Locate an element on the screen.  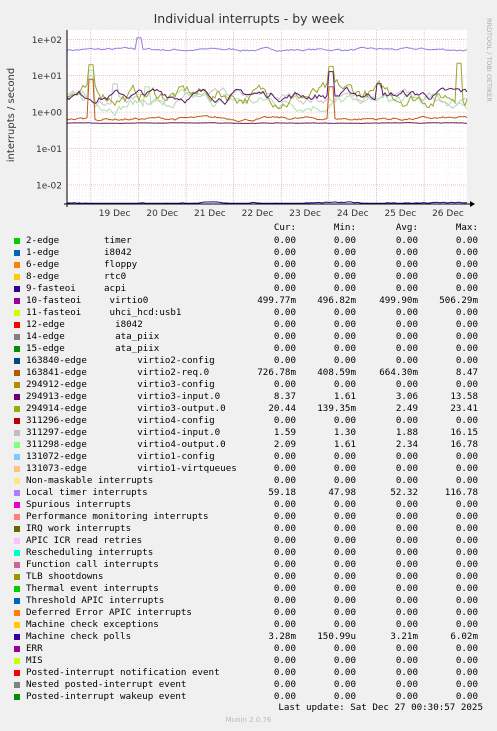
series-name: 311297-edge is located at coordinates (56, 432).